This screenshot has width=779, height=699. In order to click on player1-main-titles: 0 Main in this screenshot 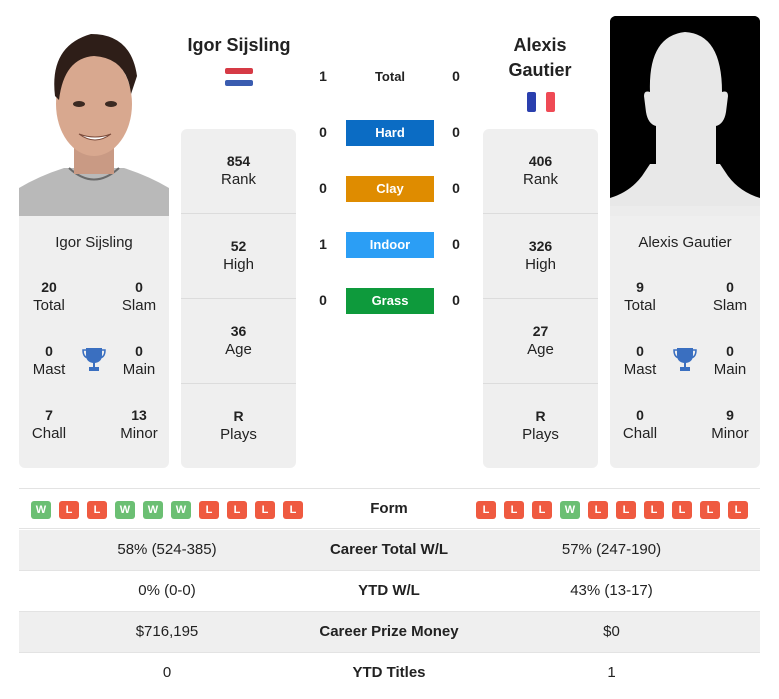, I will do `click(139, 361)`.